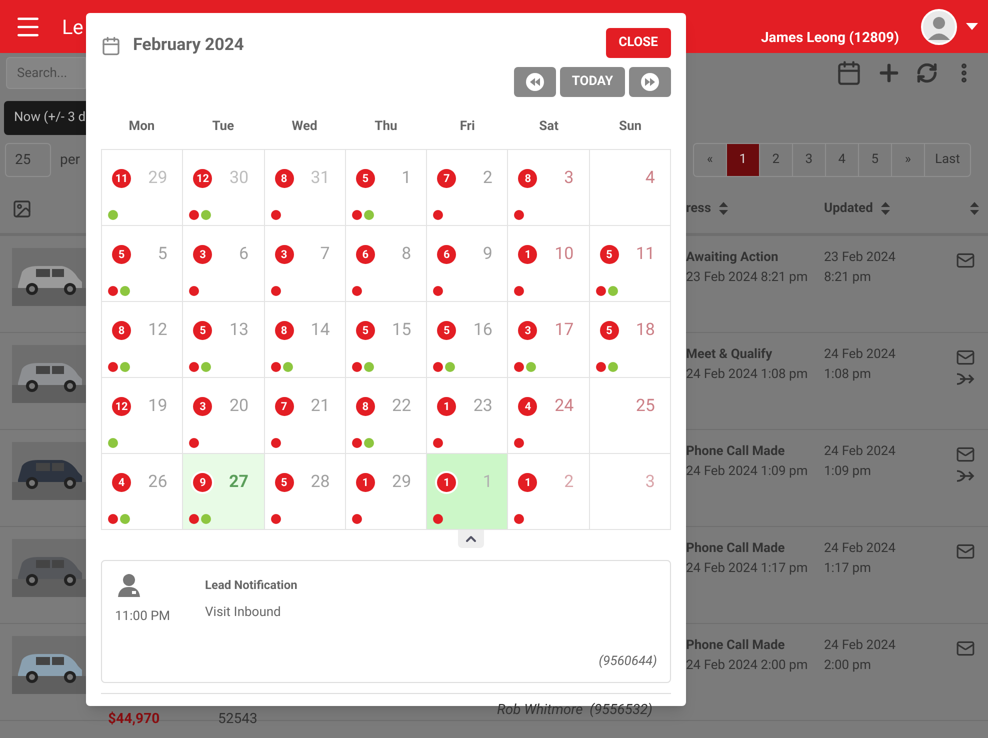 This screenshot has width=988, height=738. Describe the element at coordinates (387, 492) in the screenshot. I see `calendar-day: 1 29` at that location.